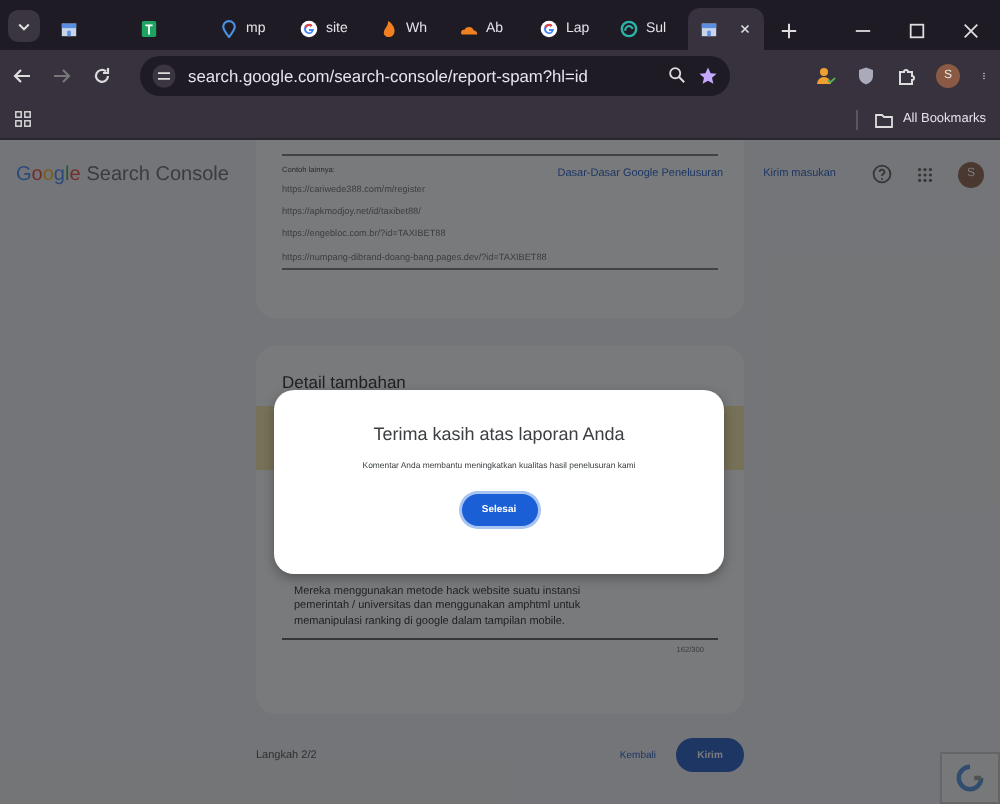  I want to click on spreadsheet-icon, so click(149, 29).